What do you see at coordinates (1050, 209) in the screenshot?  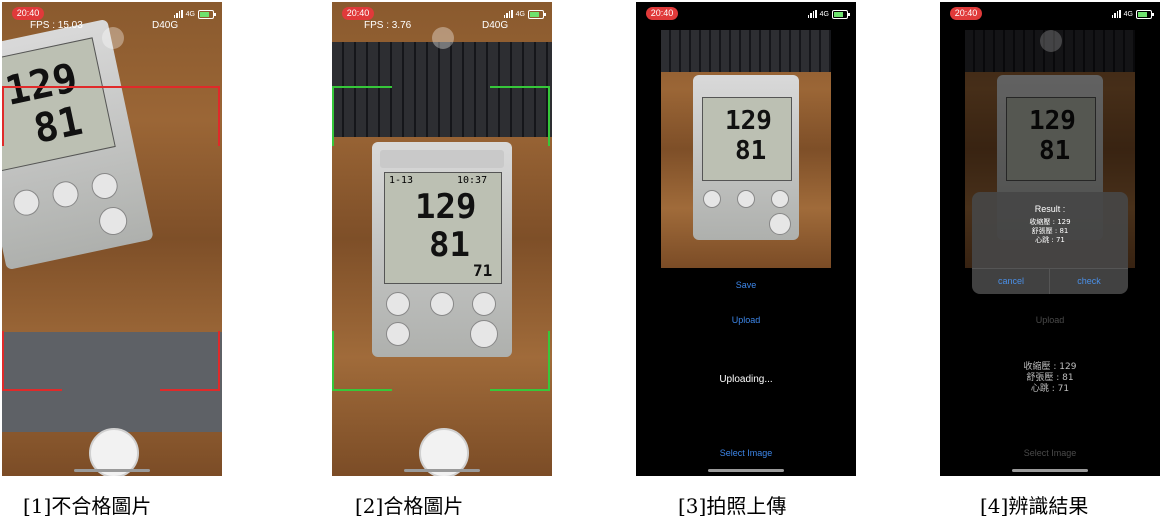 I see `dialog-title: Result :` at bounding box center [1050, 209].